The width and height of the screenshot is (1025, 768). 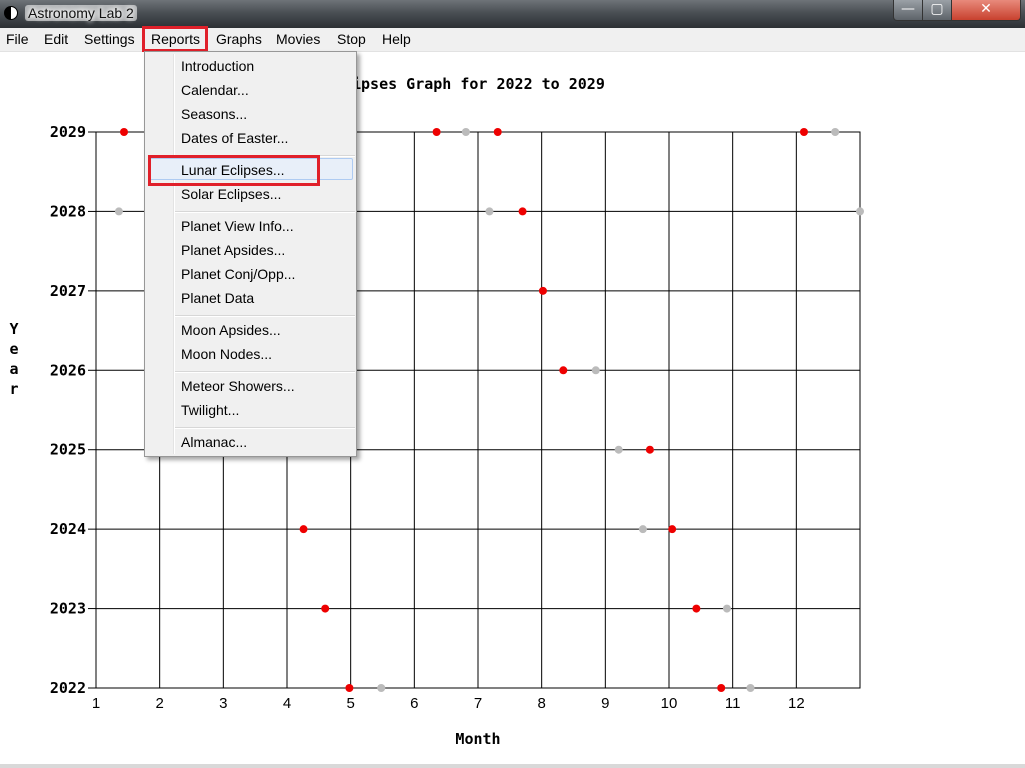 I want to click on menu-edit: Edit, so click(x=56, y=39).